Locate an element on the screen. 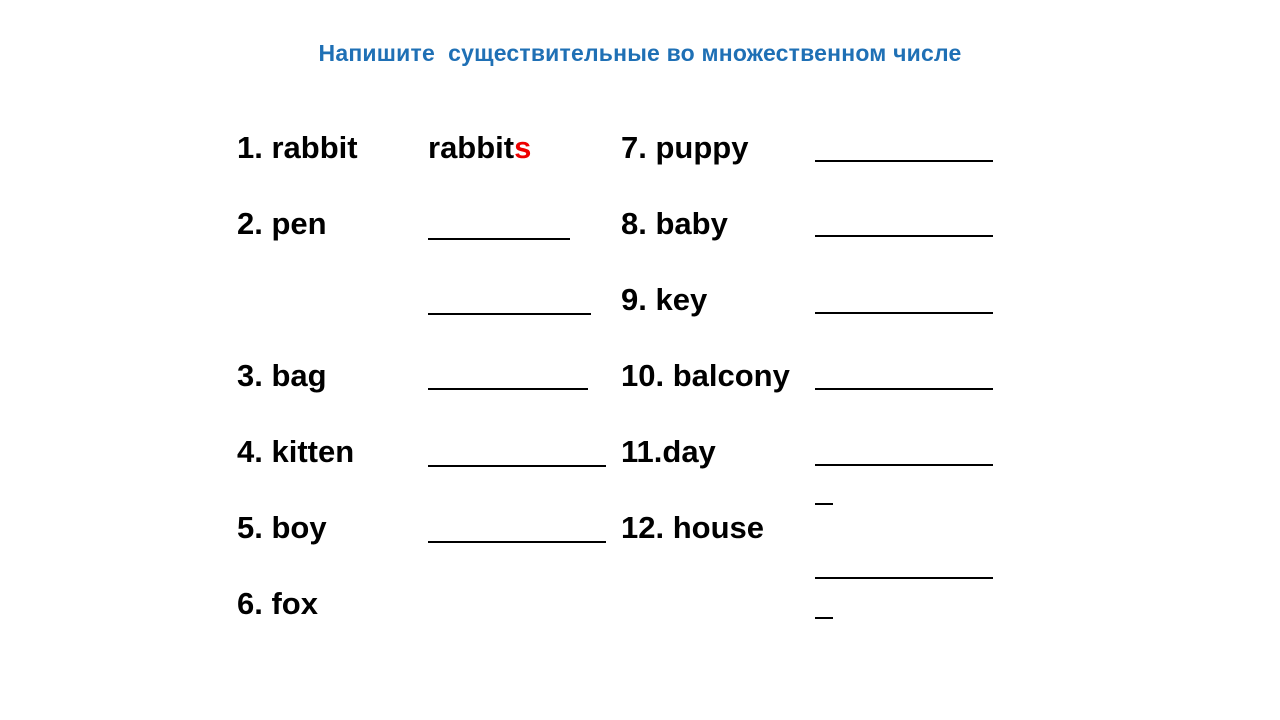  list-item-2: 2. pen is located at coordinates (282, 223).